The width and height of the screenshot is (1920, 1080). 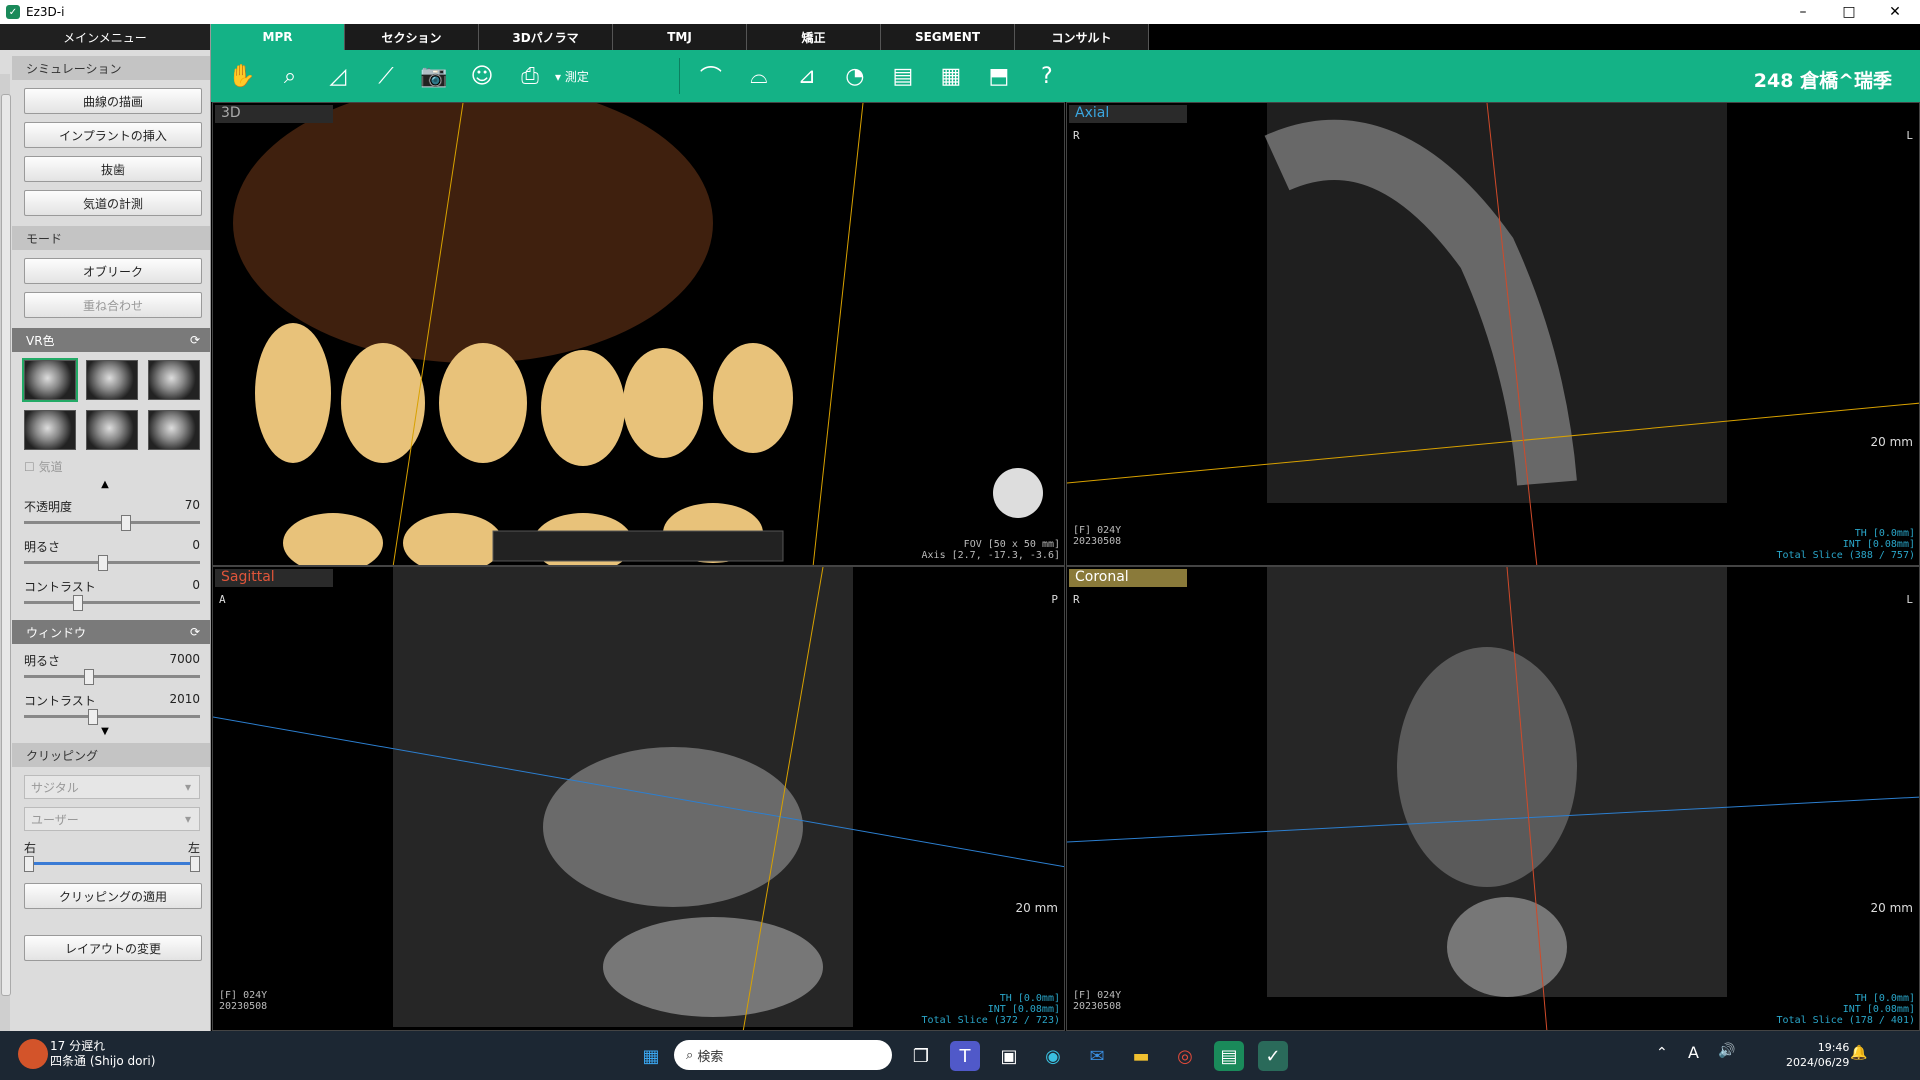 What do you see at coordinates (112, 660) in the screenshot?
I see `window-brightness-row: 明るさ 7000` at bounding box center [112, 660].